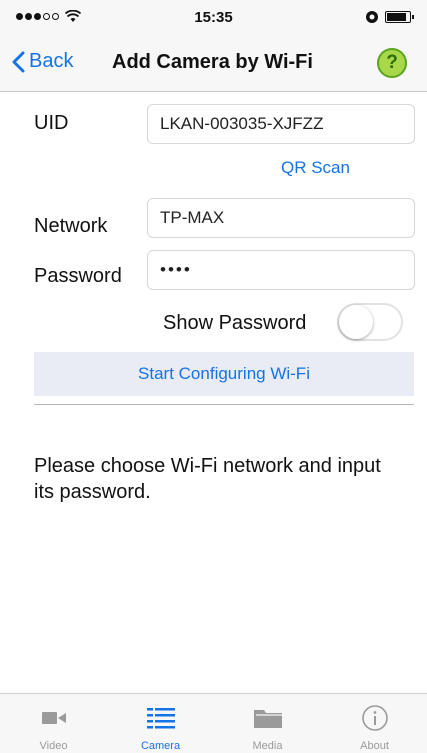 Image resolution: width=427 pixels, height=753 pixels. I want to click on start-configuring-wifi-button: Start Configuring Wi-Fi, so click(224, 374).